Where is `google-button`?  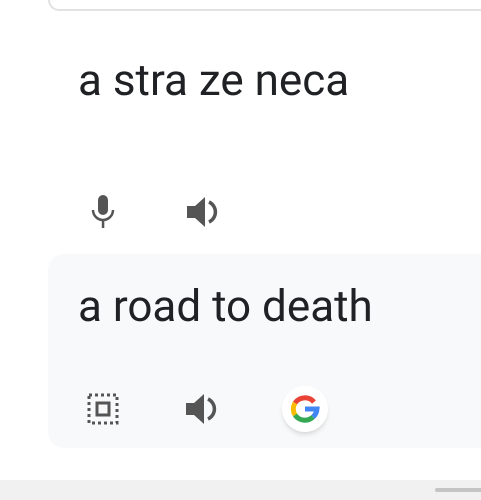 google-button is located at coordinates (305, 409).